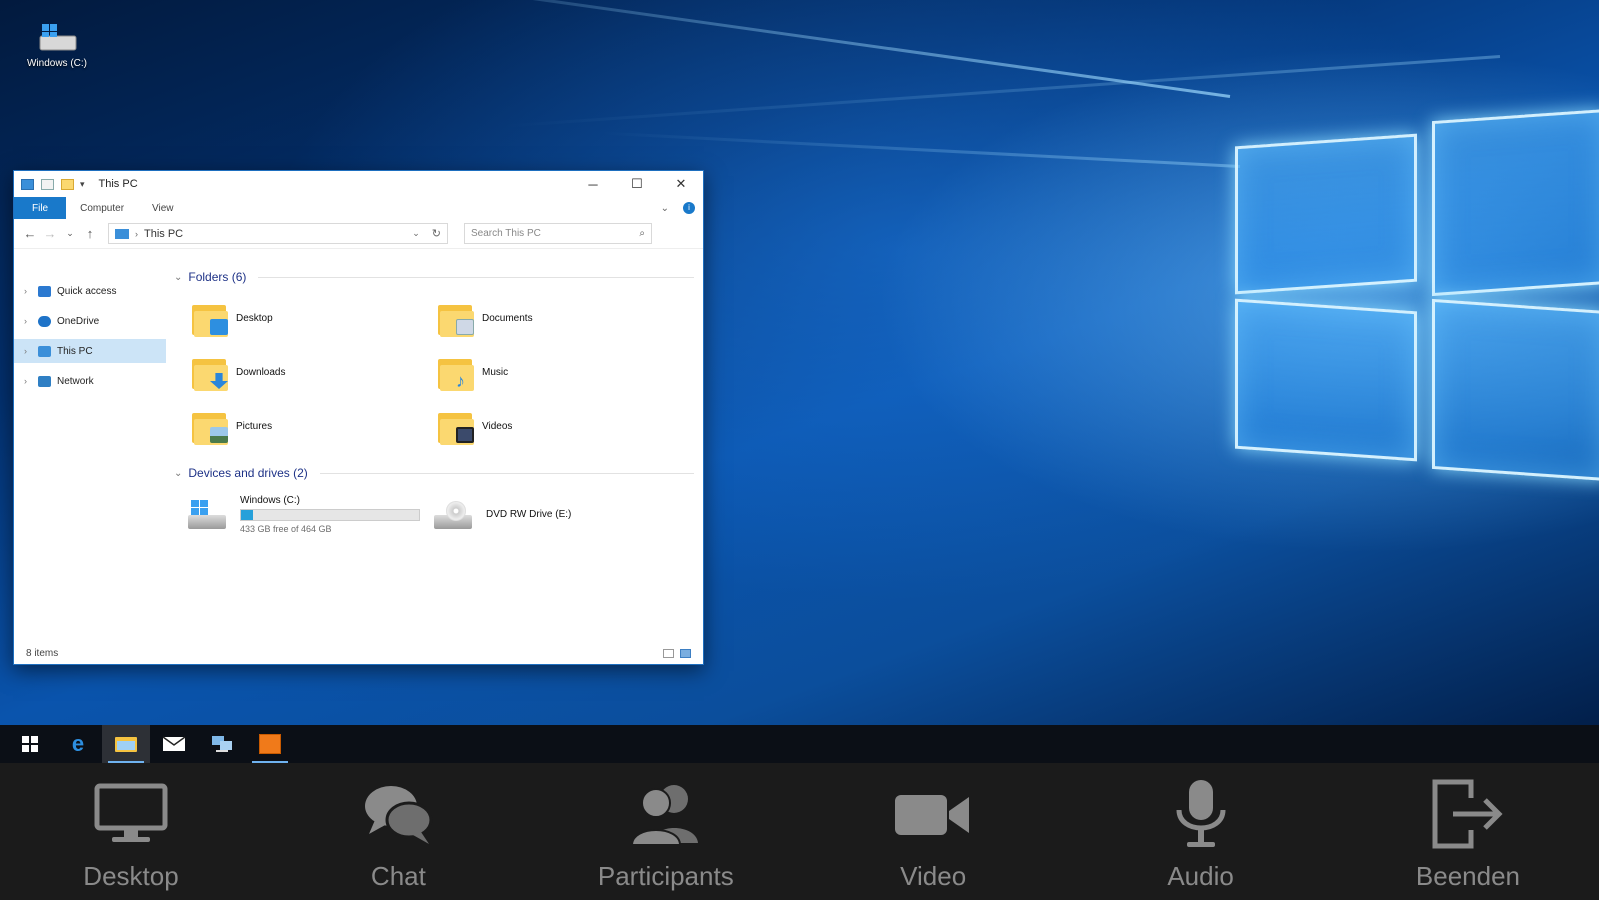 This screenshot has width=1599, height=900. I want to click on back-arrow-icon: ←, so click(30, 233).